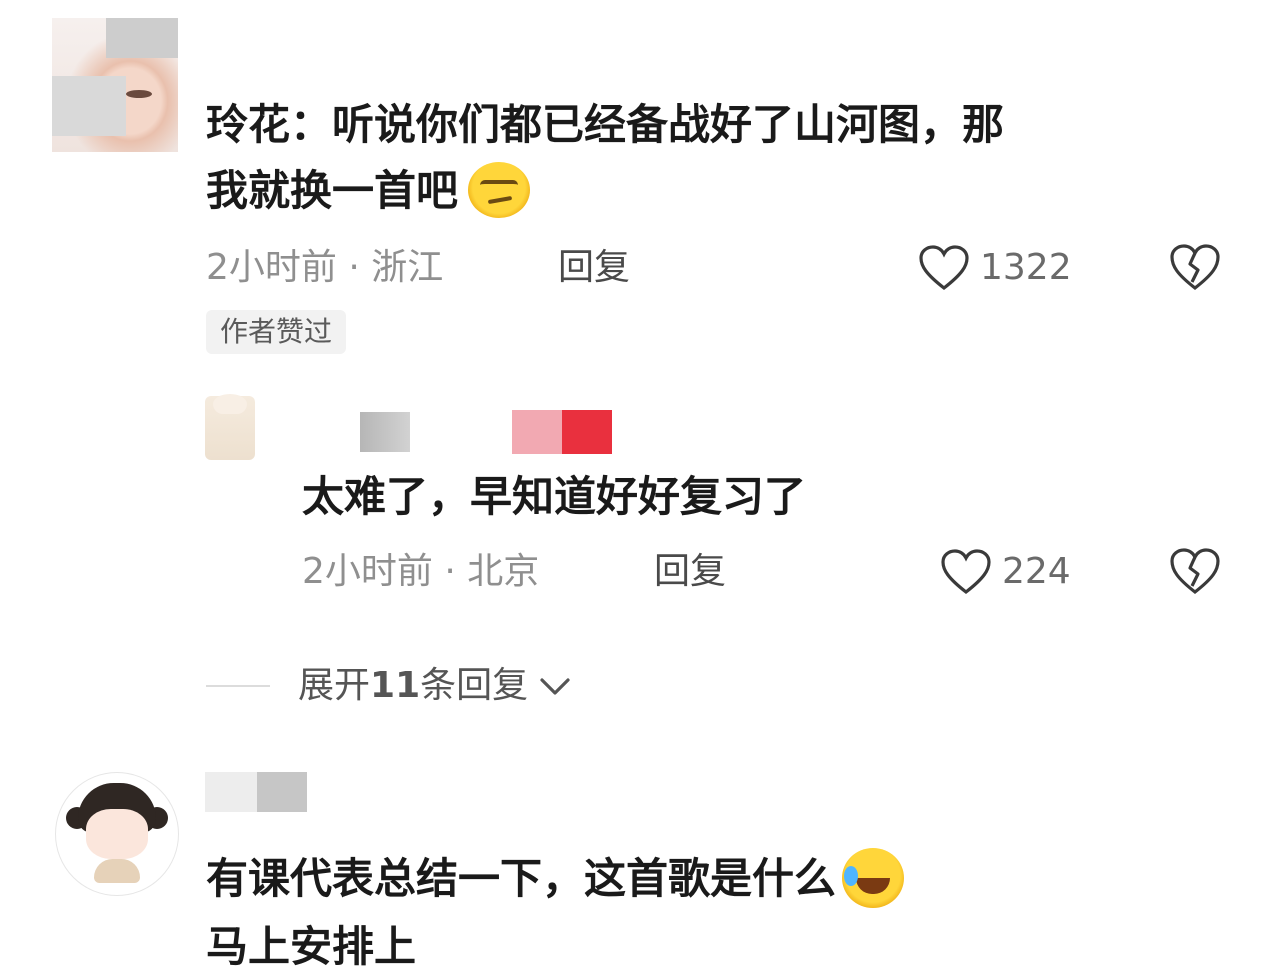 This screenshot has width=1280, height=976. Describe the element at coordinates (325, 267) in the screenshot. I see `comment-1-meta: 2小时前 · 浙江` at that location.